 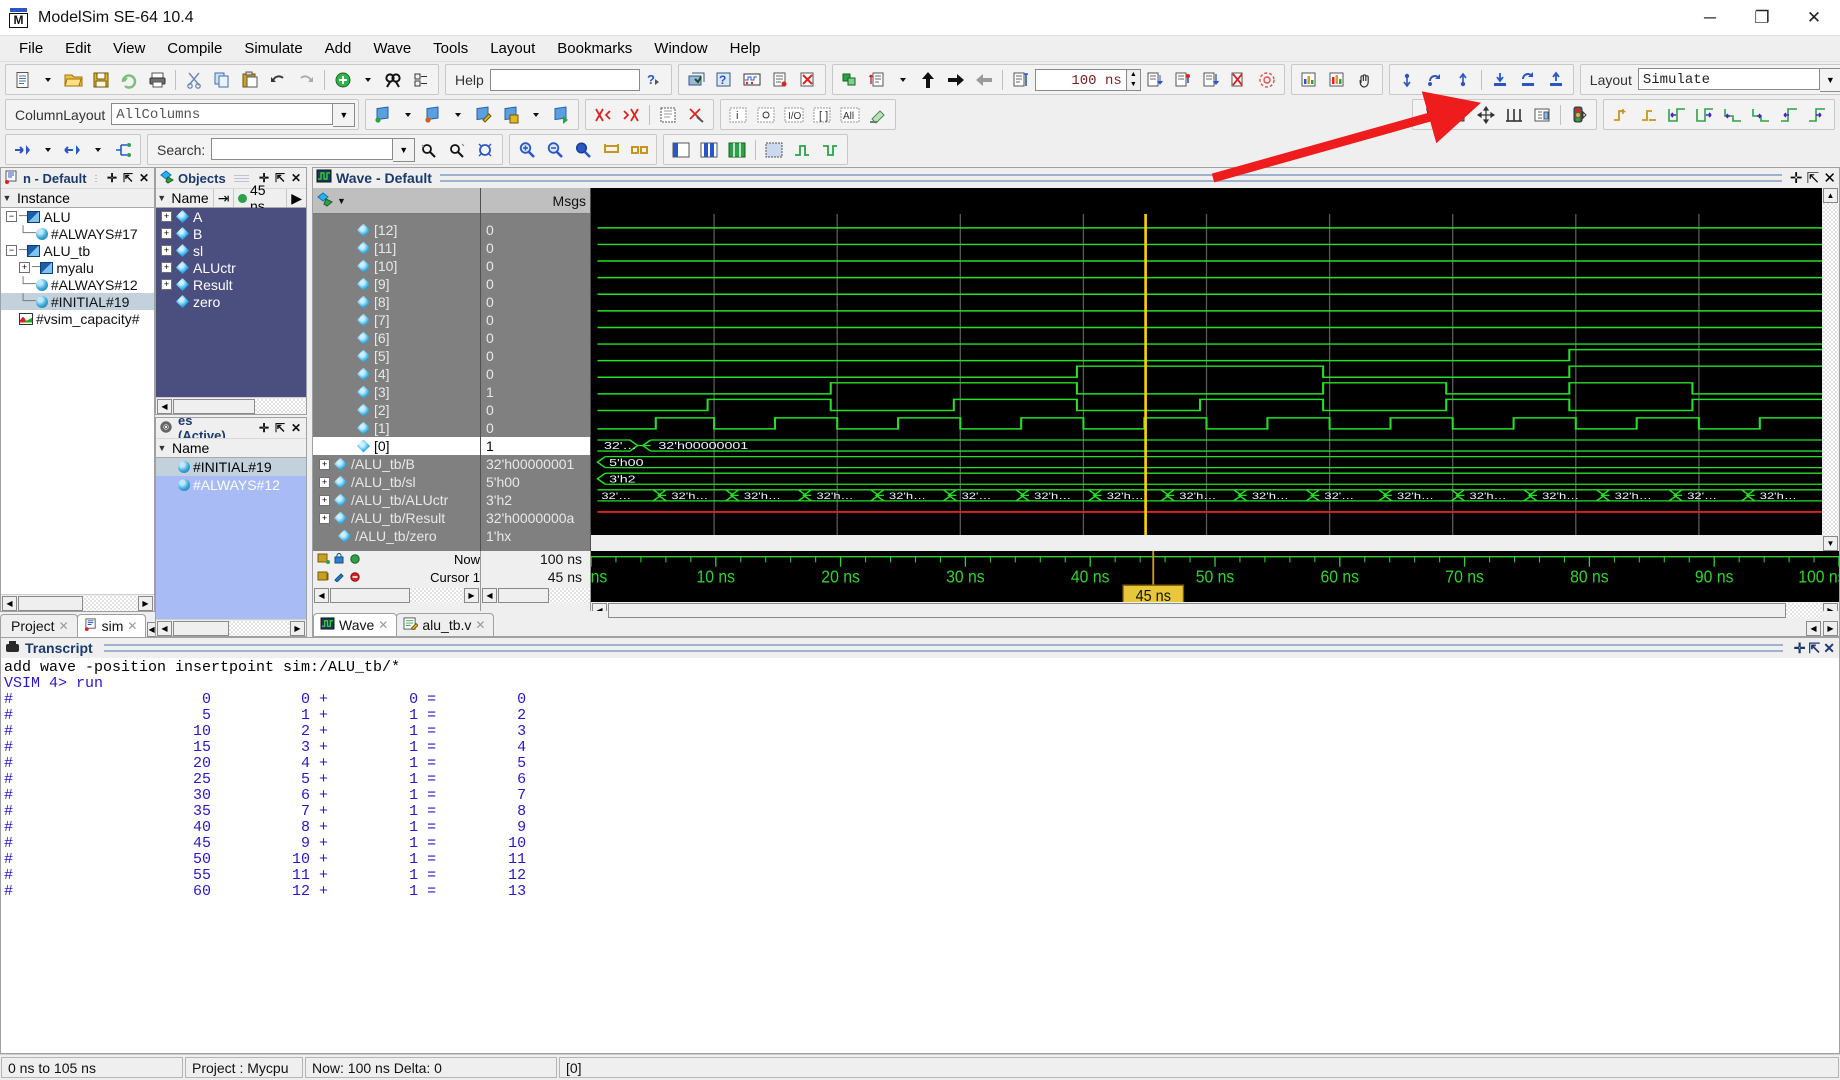 What do you see at coordinates (392, 48) in the screenshot?
I see `menu-wave: Wave` at bounding box center [392, 48].